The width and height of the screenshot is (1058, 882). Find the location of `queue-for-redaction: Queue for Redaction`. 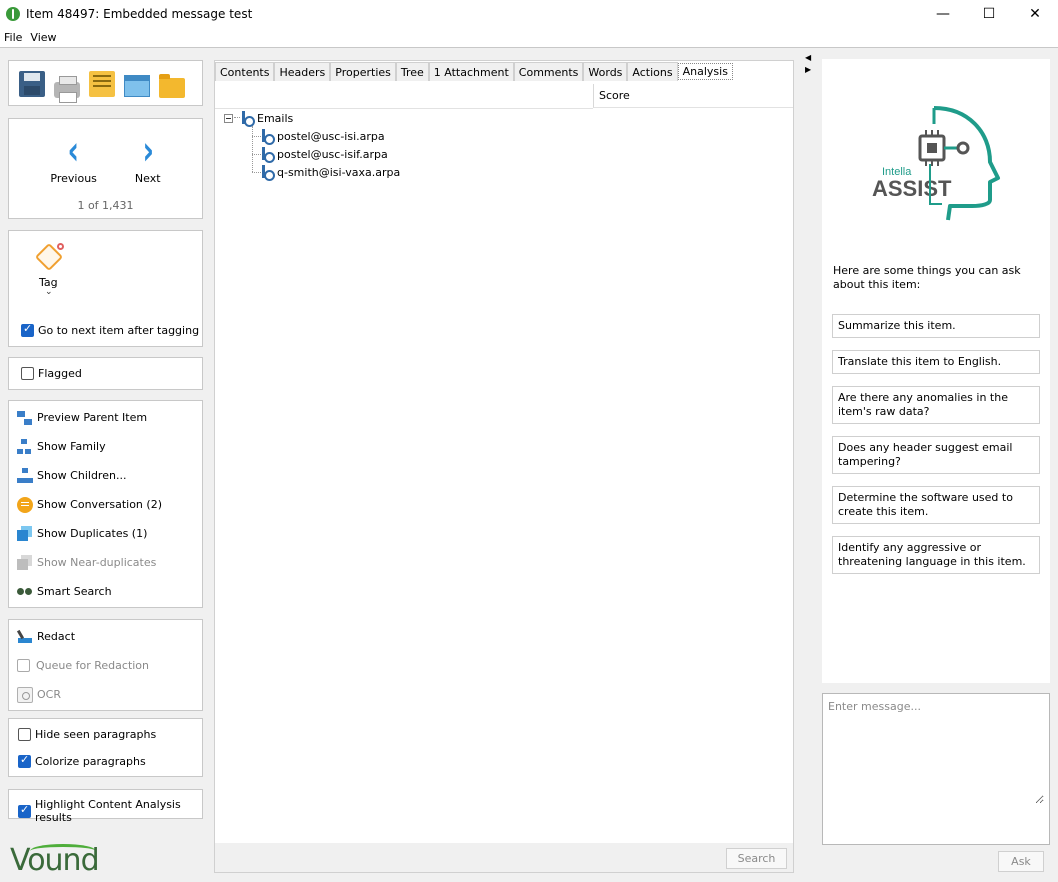

queue-for-redaction: Queue for Redaction is located at coordinates (105, 665).